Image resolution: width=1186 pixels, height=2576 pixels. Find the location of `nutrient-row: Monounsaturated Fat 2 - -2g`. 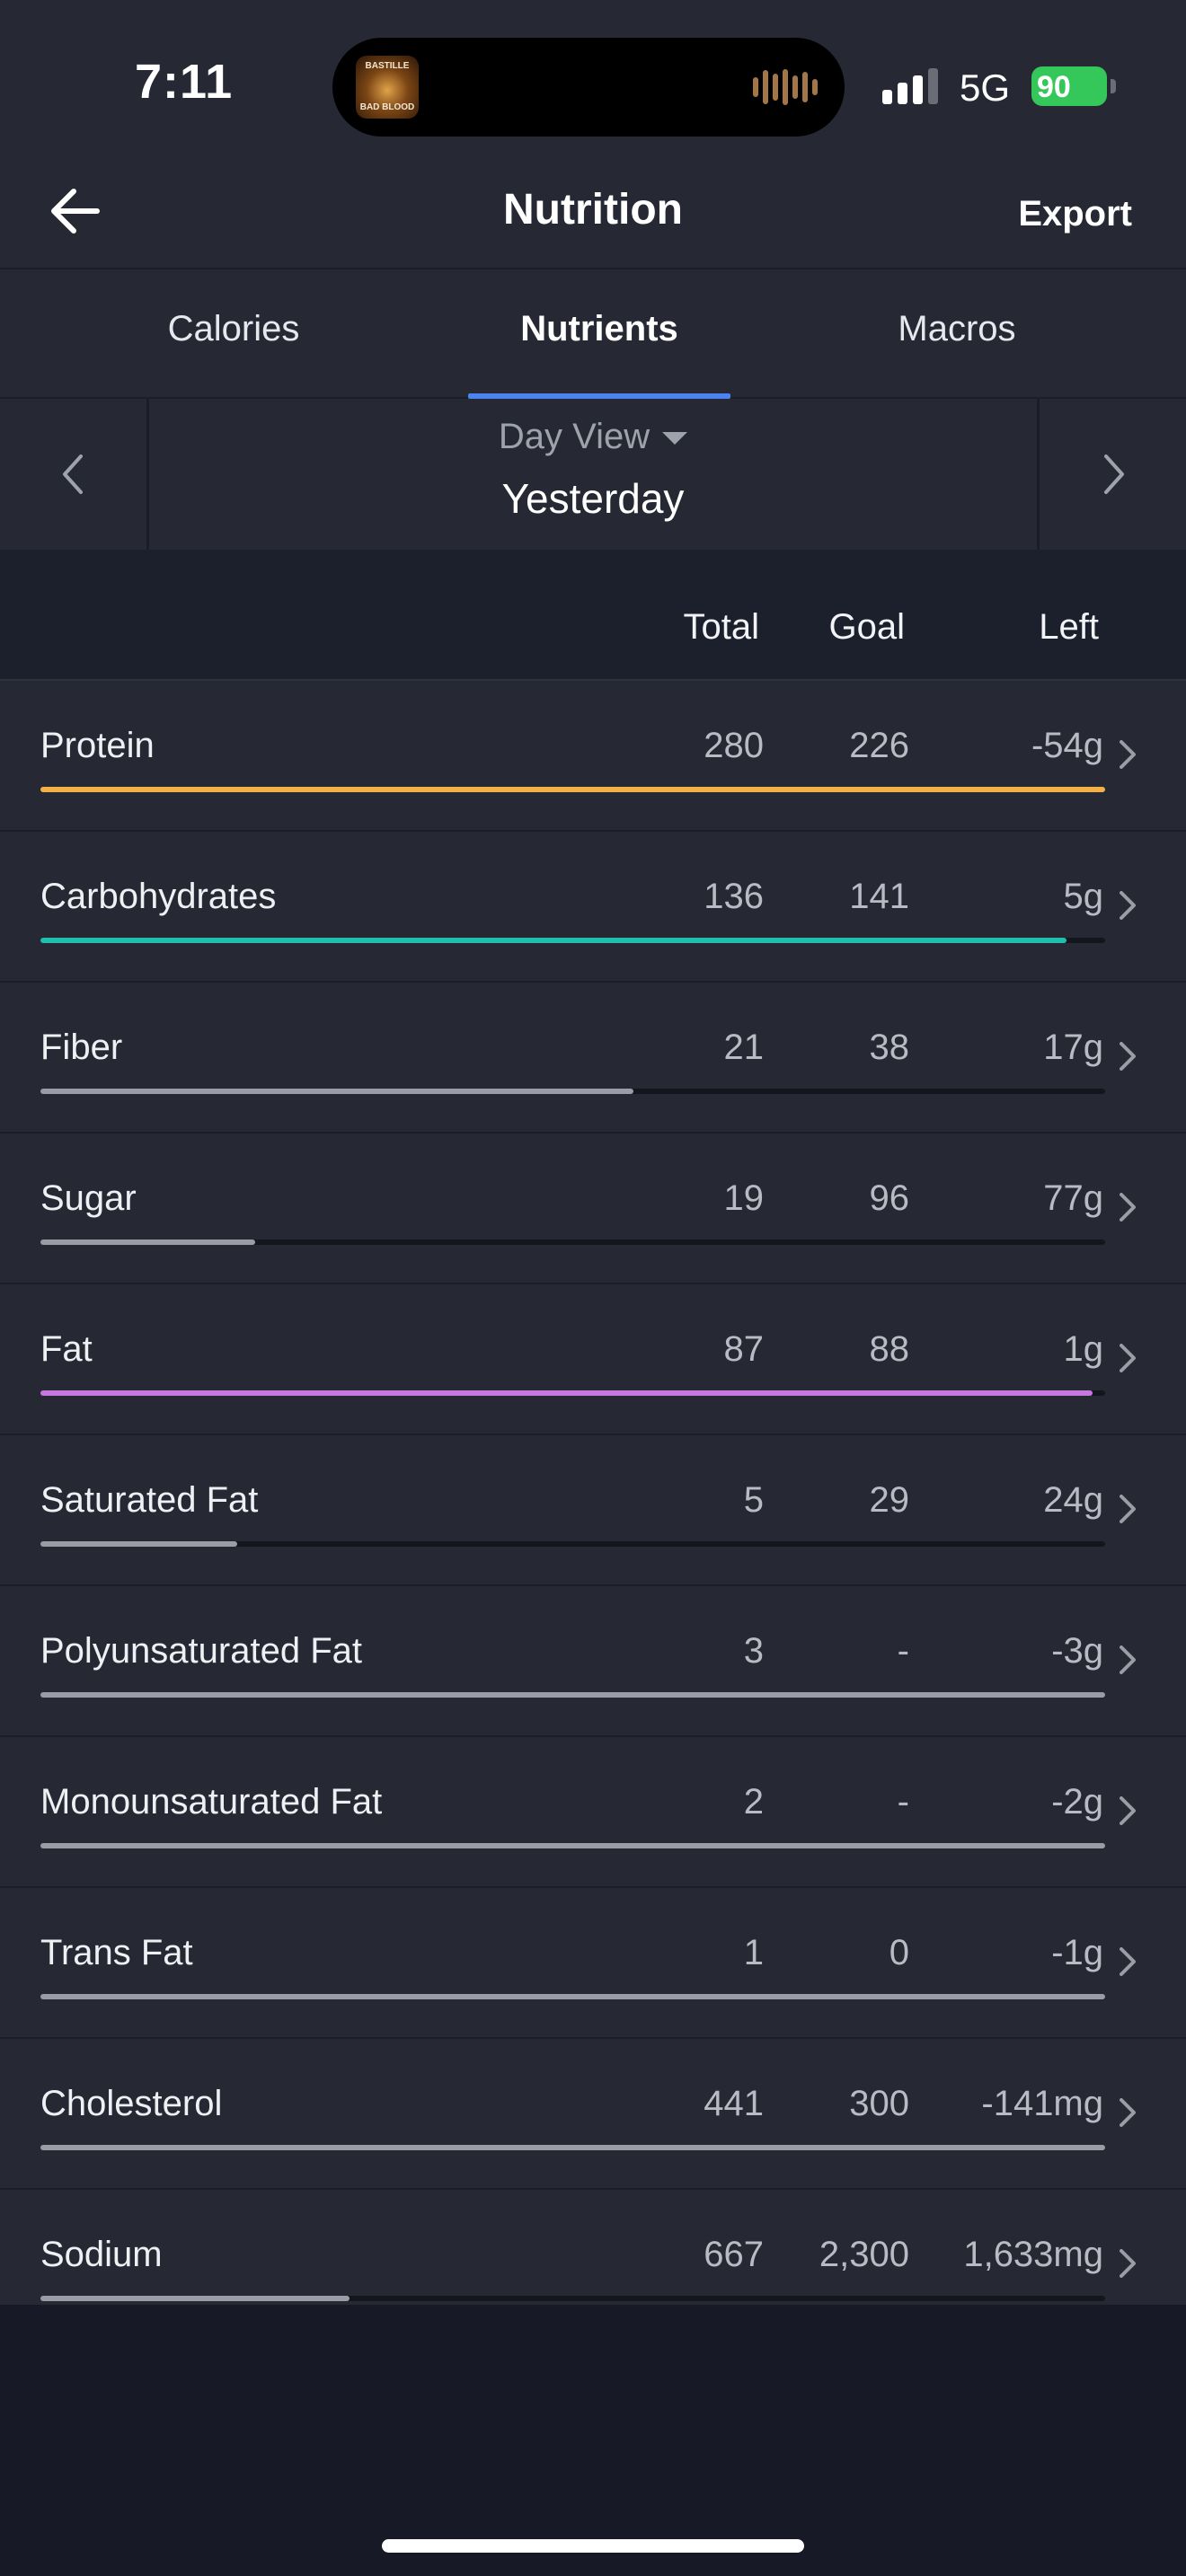

nutrient-row: Monounsaturated Fat 2 - -2g is located at coordinates (593, 1812).